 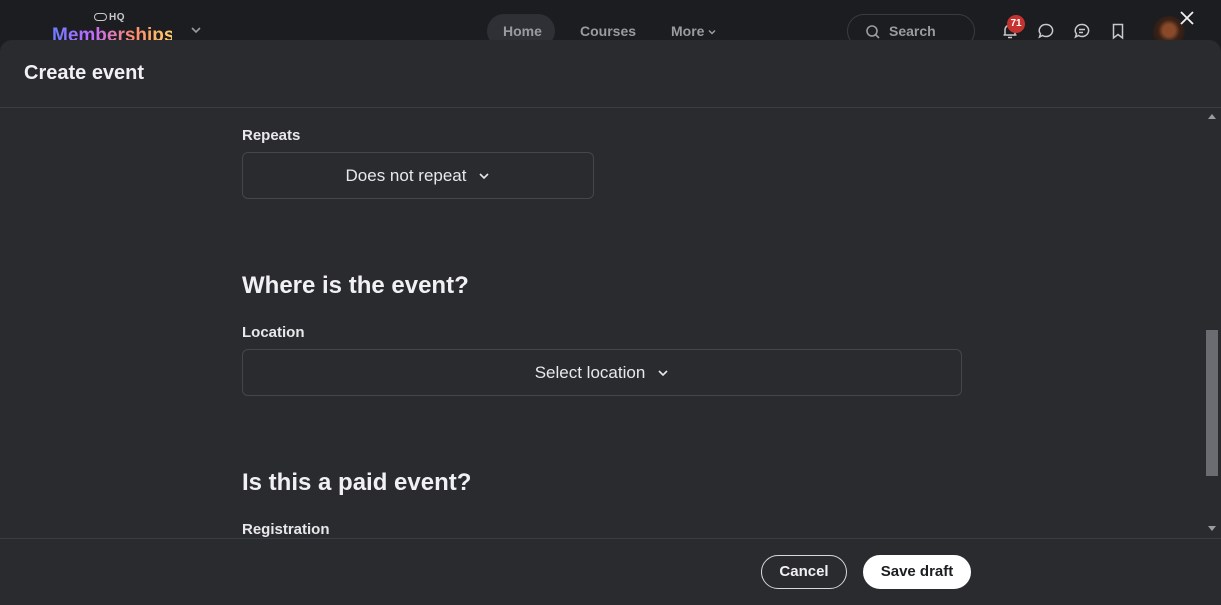 What do you see at coordinates (1187, 18) in the screenshot?
I see `close-icon` at bounding box center [1187, 18].